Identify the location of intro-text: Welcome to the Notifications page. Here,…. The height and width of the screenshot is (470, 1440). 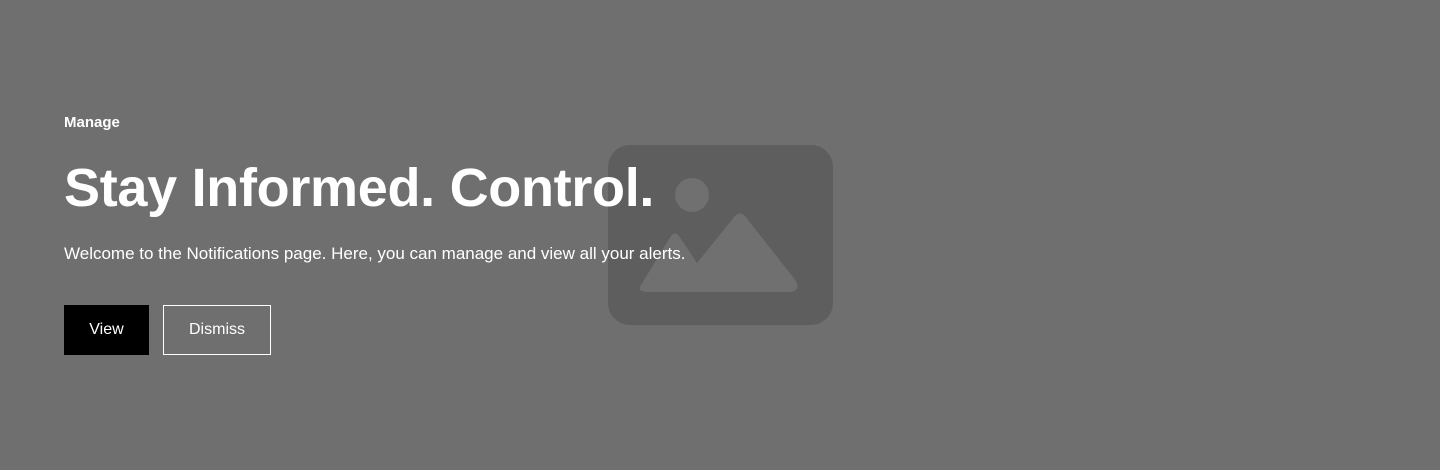
(375, 253).